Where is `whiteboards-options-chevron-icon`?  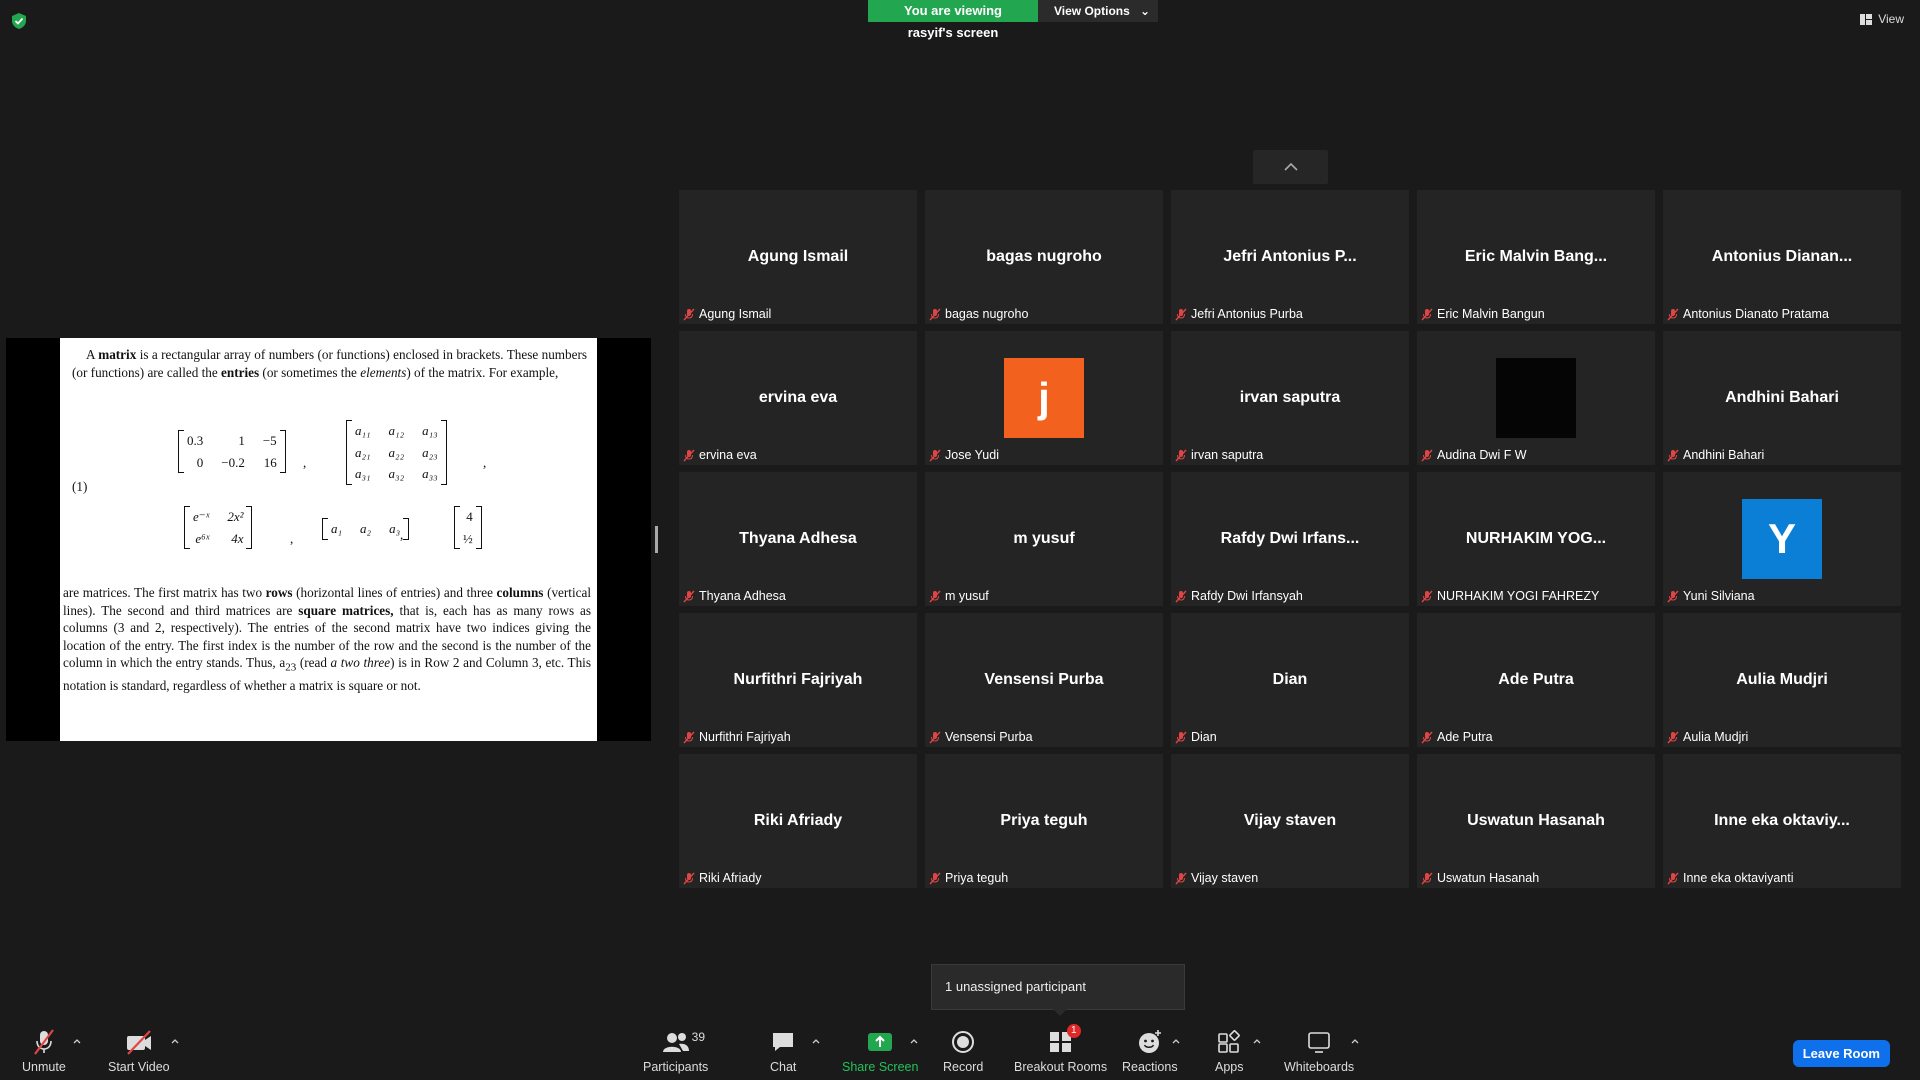
whiteboards-options-chevron-icon is located at coordinates (1355, 1041).